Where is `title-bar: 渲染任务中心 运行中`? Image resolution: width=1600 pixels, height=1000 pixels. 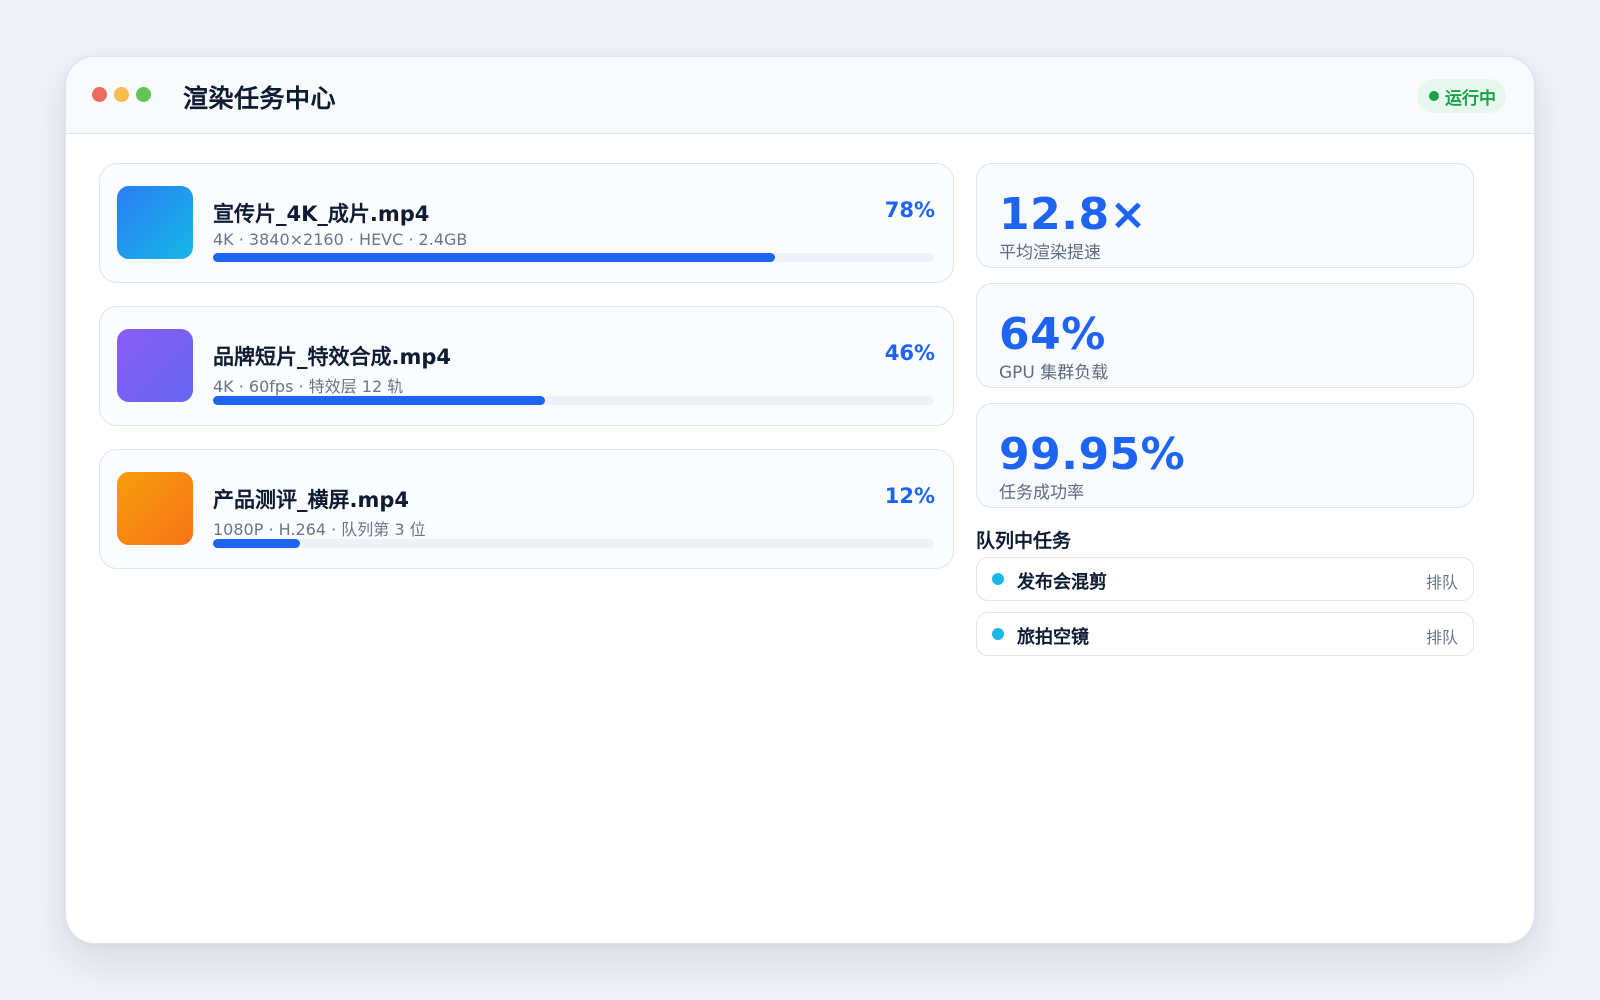
title-bar: 渲染任务中心 运行中 is located at coordinates (800, 95).